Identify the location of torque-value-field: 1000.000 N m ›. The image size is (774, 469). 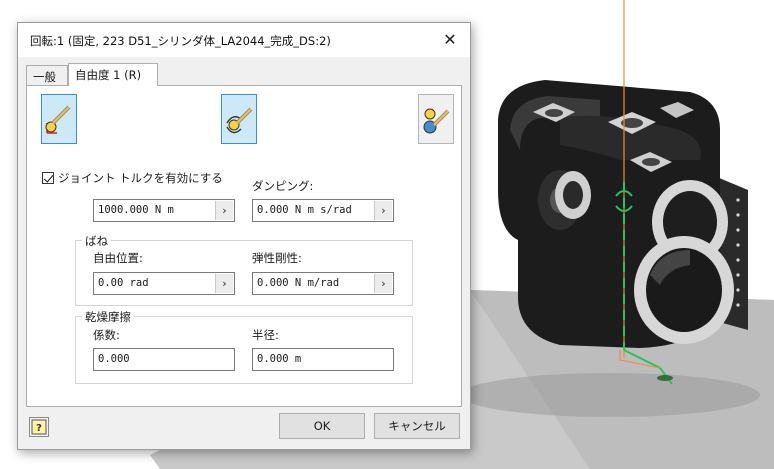
(164, 210).